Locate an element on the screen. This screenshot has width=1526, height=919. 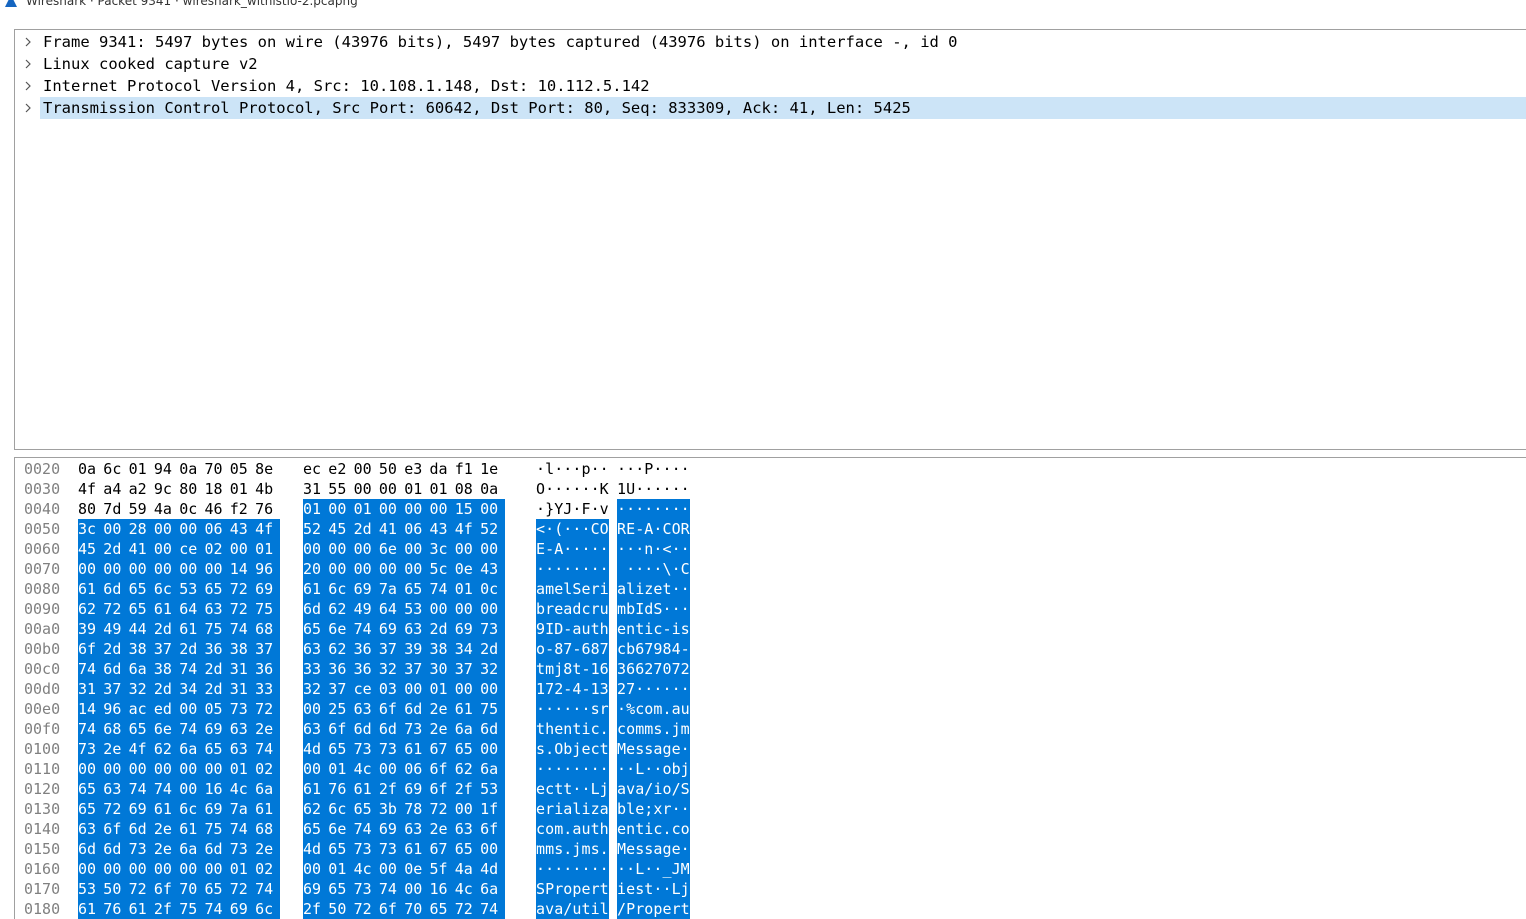
hex-bytes-group: 39 49 44 2d 61 75 74 68 is located at coordinates (179, 629).